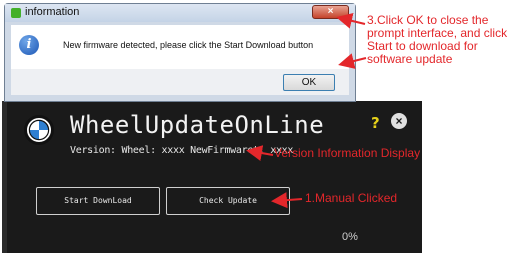 The height and width of the screenshot is (255, 521). I want to click on progress-percent: 0%, so click(350, 237).